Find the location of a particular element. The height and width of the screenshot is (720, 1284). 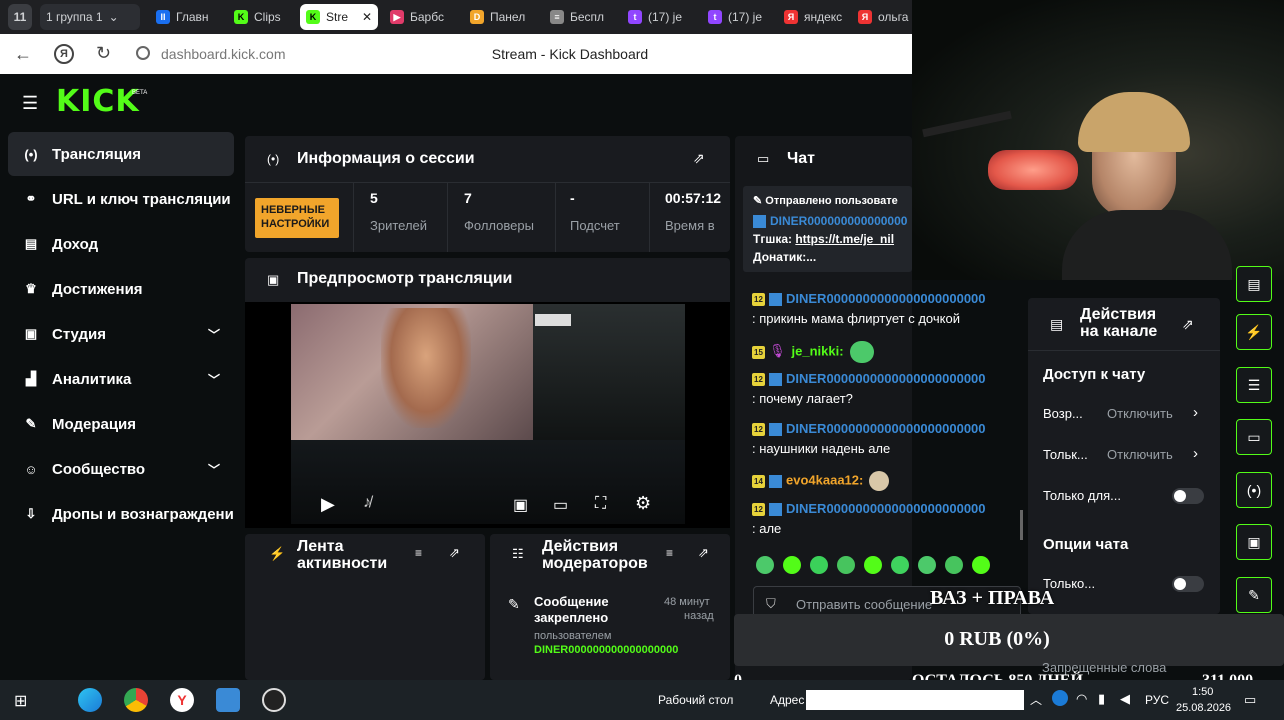

mod-item-user: DINER000000000000000000 is located at coordinates (625, 650).